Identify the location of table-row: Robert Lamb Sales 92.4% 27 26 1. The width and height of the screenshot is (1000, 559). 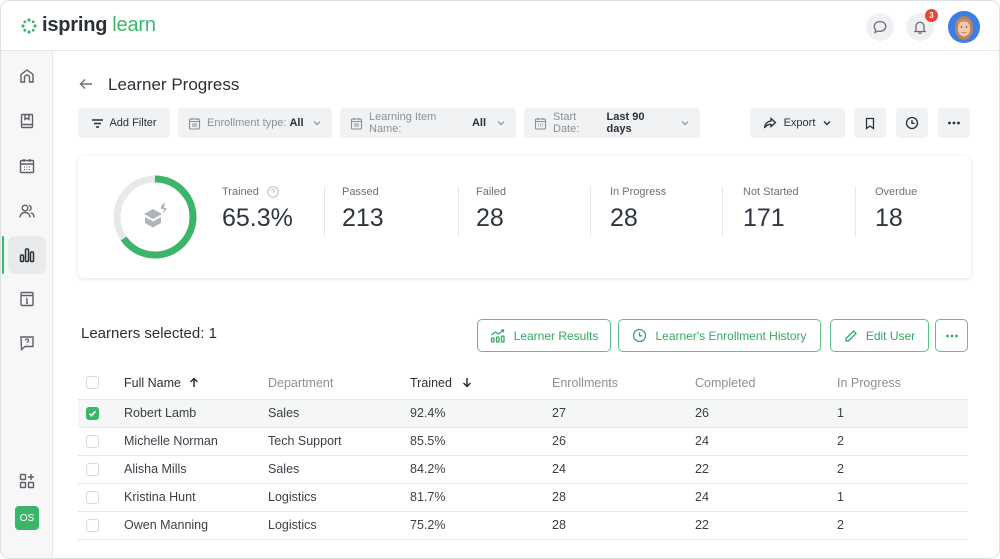
(523, 413).